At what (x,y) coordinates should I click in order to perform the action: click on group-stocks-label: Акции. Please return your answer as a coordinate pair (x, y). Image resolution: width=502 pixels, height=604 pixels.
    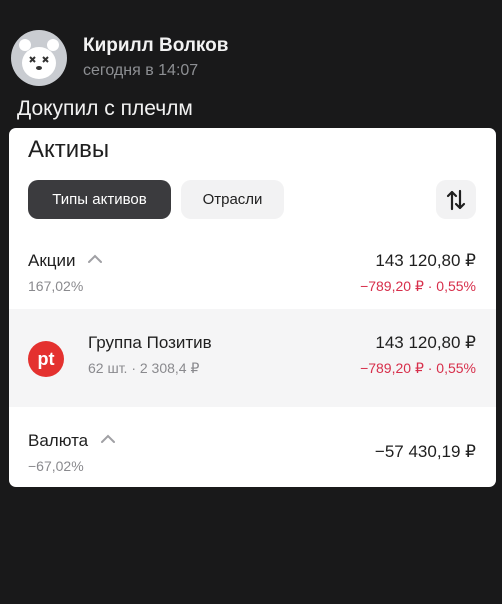
    Looking at the image, I should click on (52, 260).